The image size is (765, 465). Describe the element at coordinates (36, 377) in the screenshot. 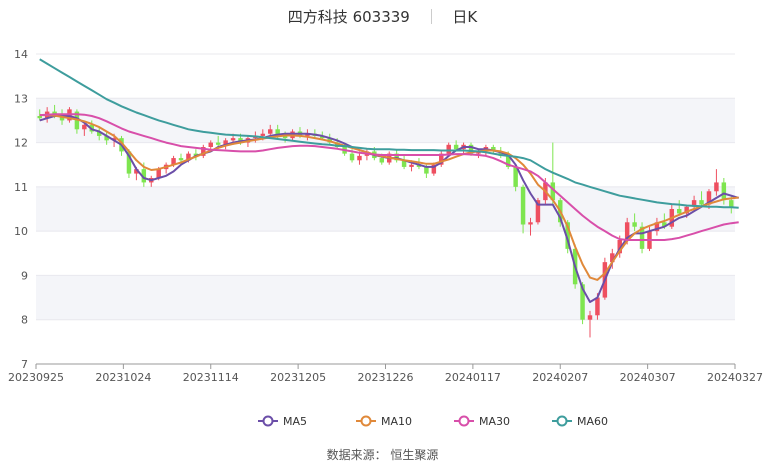

I see `x-tick-label: 20230925` at that location.